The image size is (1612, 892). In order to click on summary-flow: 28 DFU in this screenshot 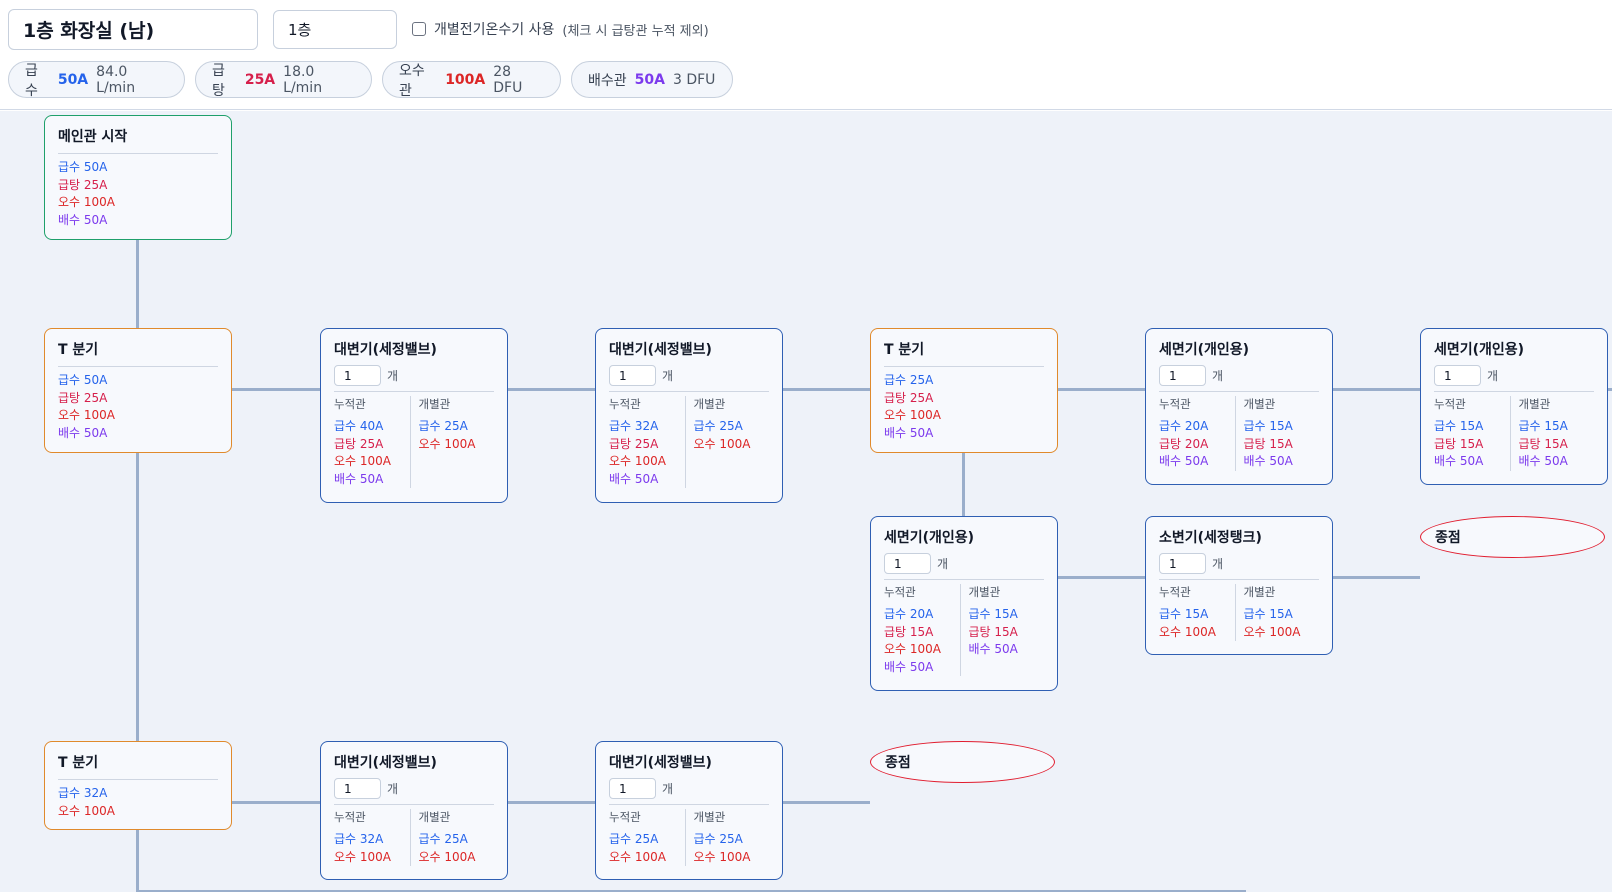, I will do `click(508, 79)`.